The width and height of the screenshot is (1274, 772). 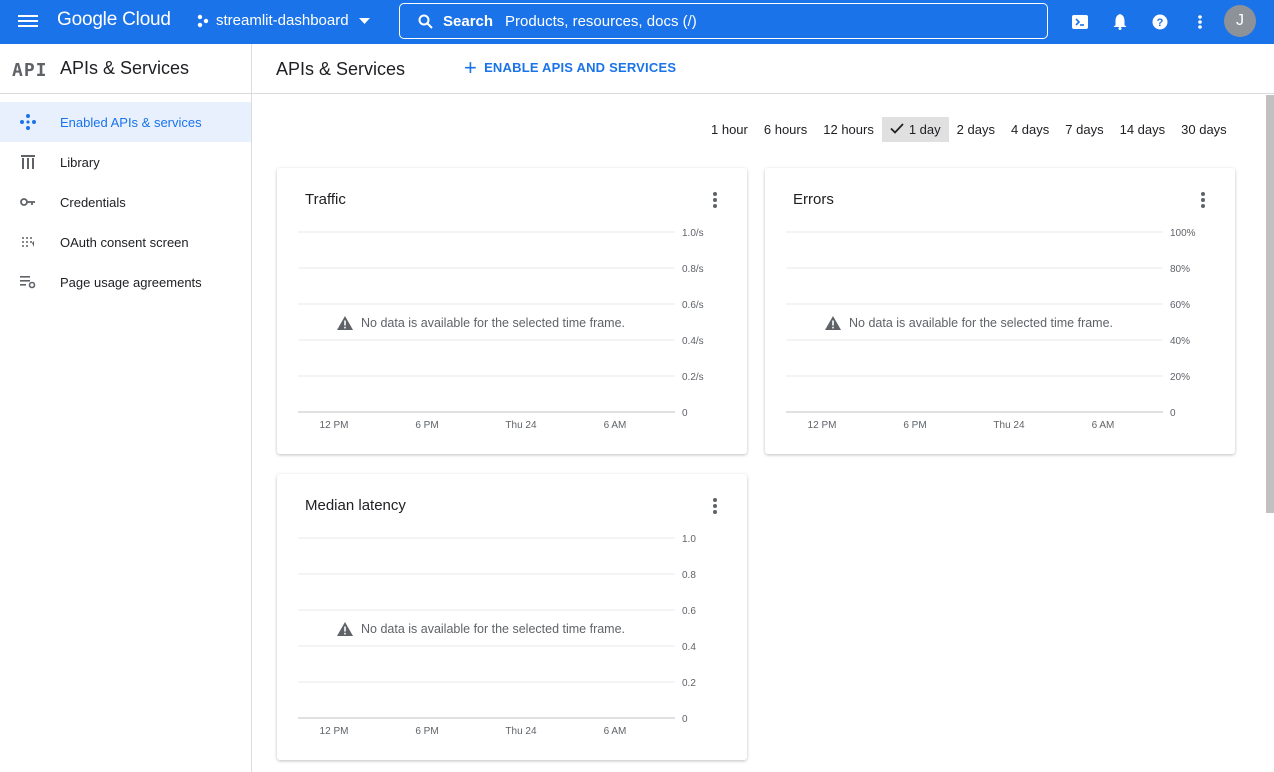 I want to click on time-range-label: 1 day, so click(x=924, y=129).